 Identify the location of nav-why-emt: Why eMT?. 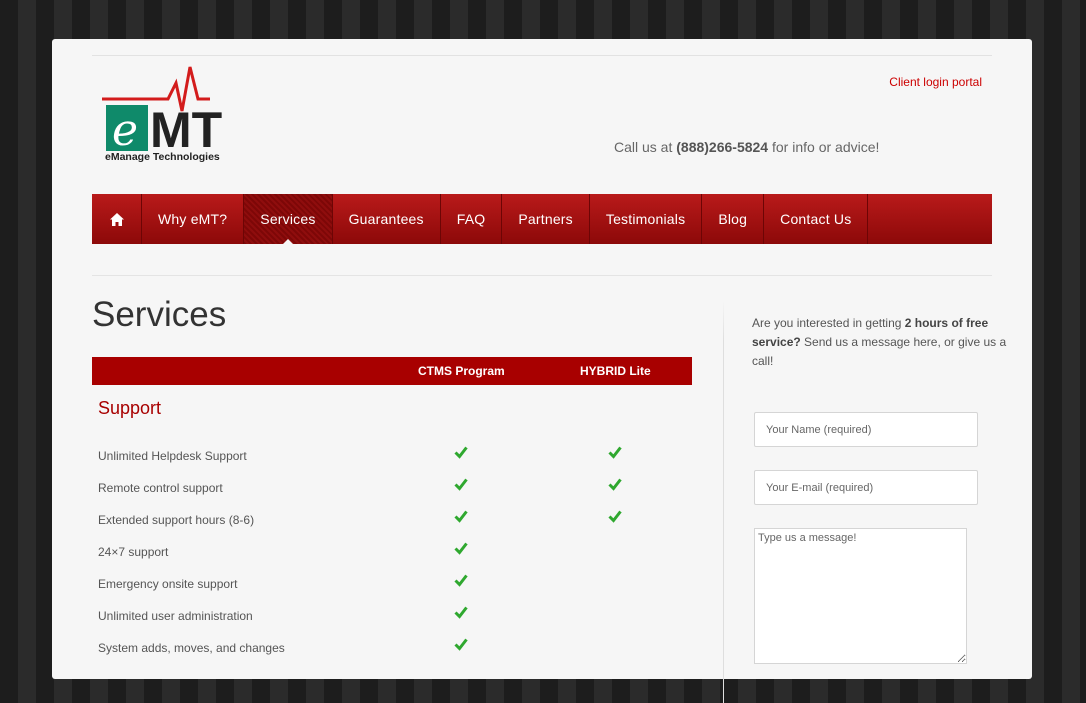
(193, 219).